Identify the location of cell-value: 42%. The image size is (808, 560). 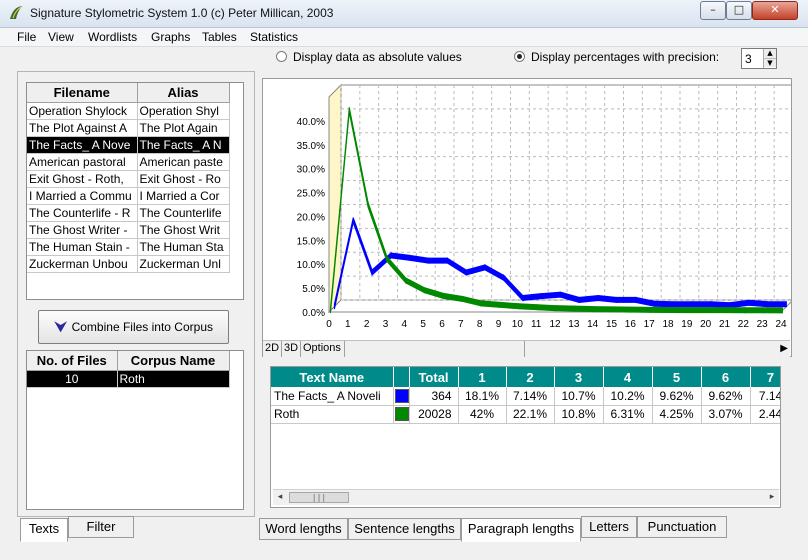
(482, 414).